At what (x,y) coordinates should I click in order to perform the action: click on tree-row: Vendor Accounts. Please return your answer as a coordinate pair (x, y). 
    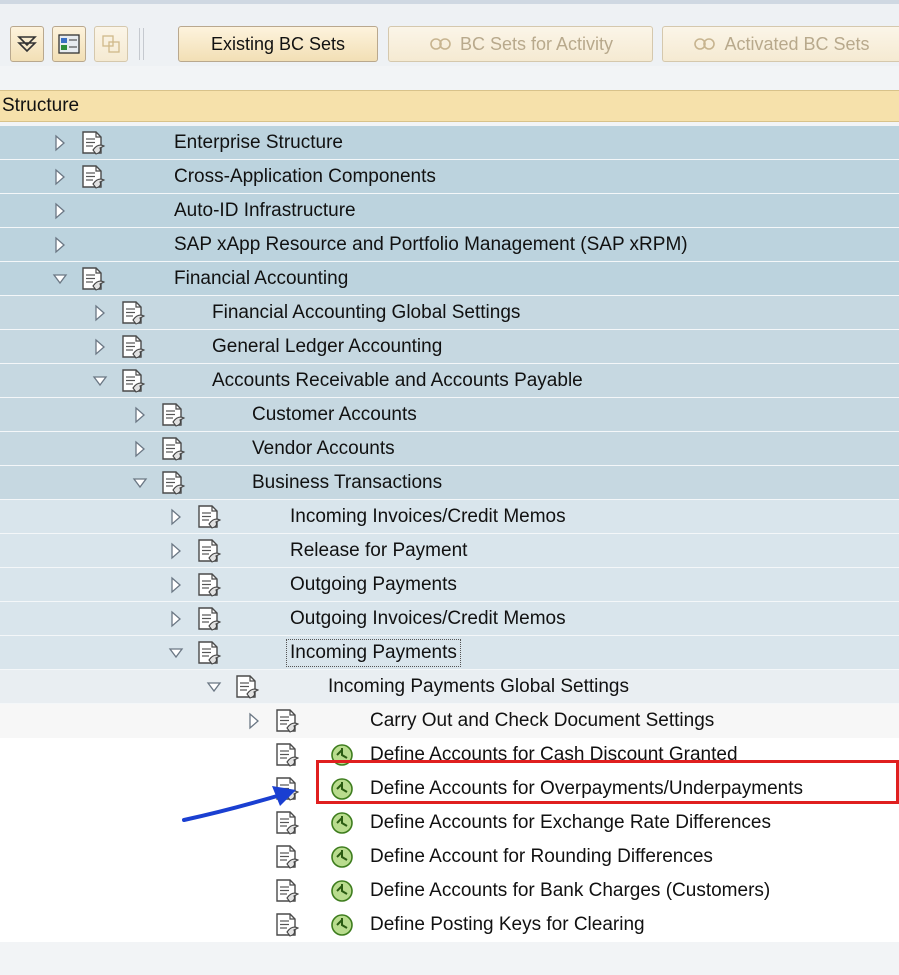
    Looking at the image, I should click on (449, 449).